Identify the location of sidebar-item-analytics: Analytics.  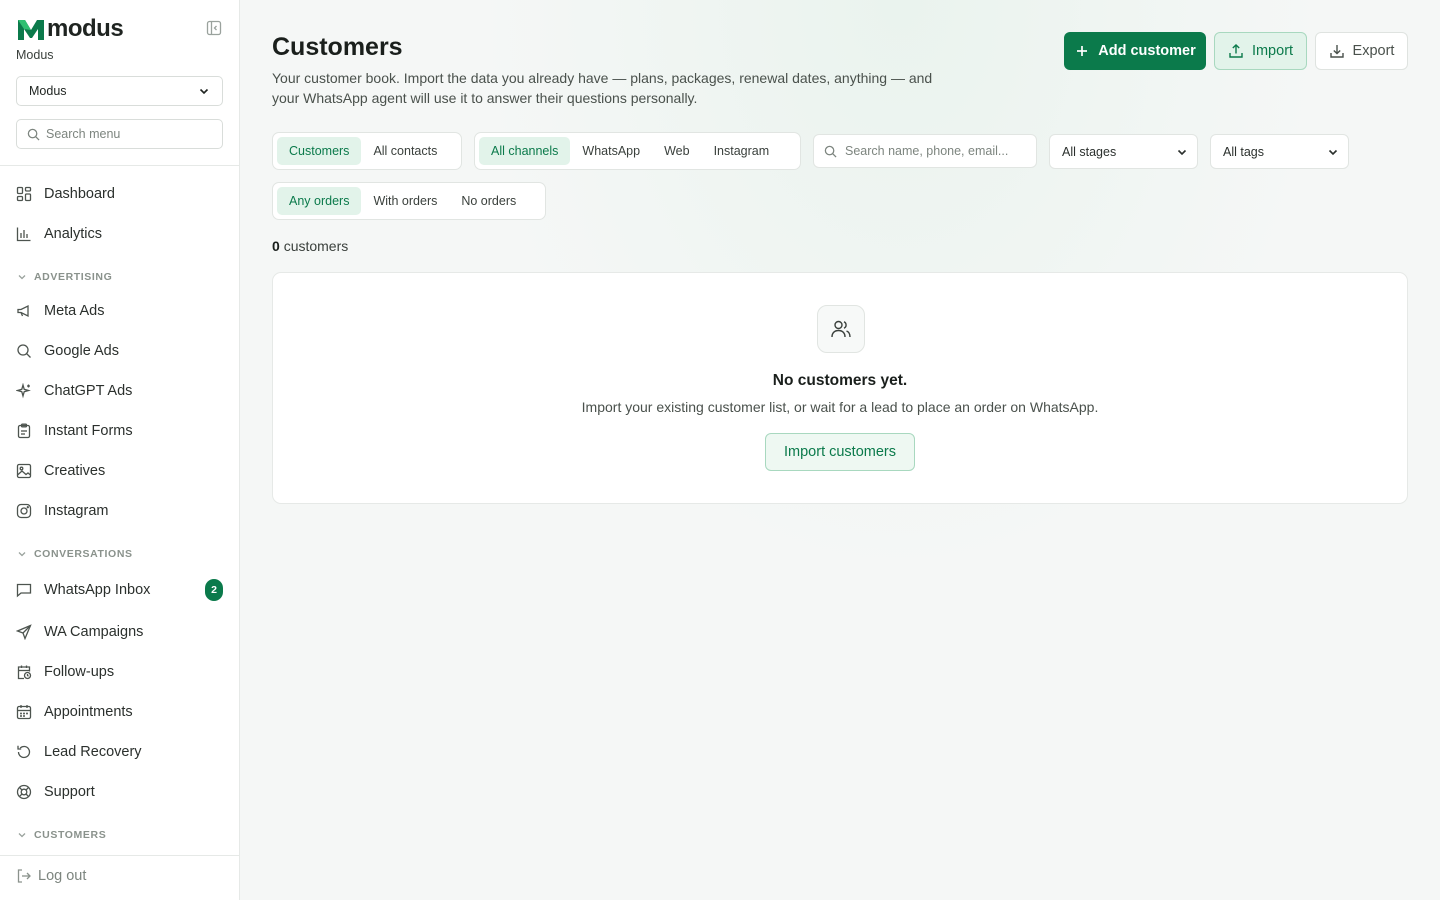
(120, 234).